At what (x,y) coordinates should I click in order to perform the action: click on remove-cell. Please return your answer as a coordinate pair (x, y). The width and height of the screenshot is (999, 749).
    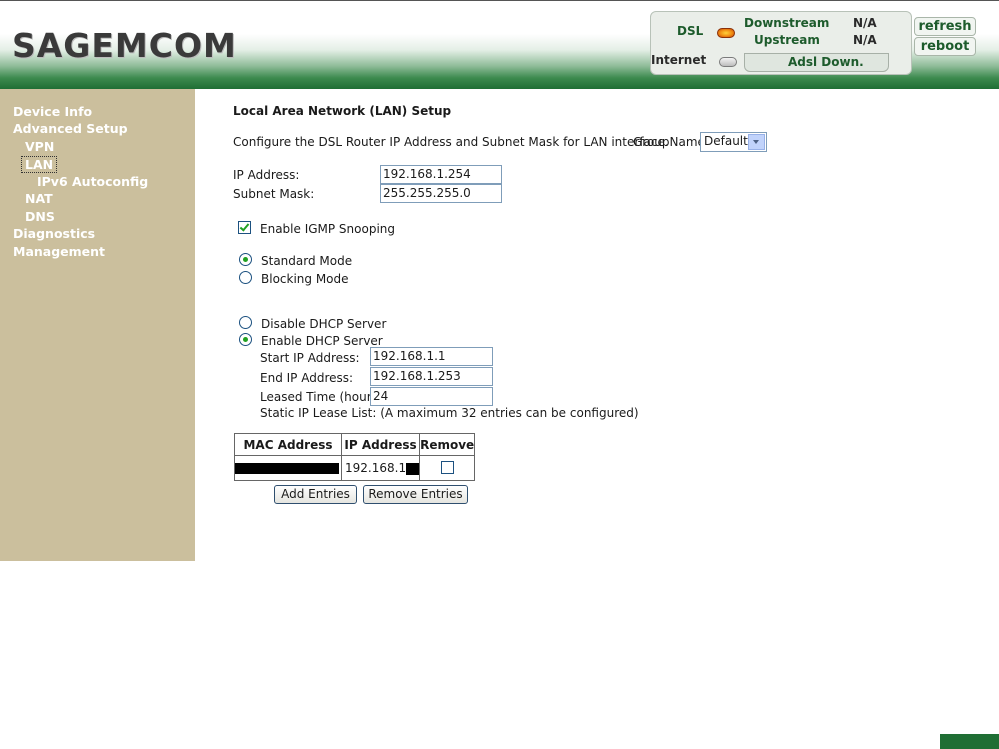
    Looking at the image, I should click on (447, 468).